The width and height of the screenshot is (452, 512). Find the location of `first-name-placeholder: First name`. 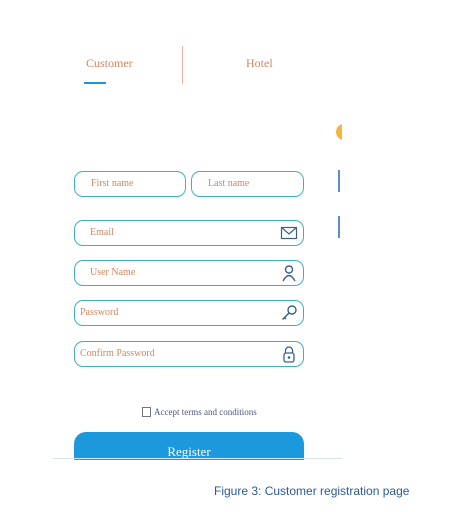

first-name-placeholder: First name is located at coordinates (112, 183).